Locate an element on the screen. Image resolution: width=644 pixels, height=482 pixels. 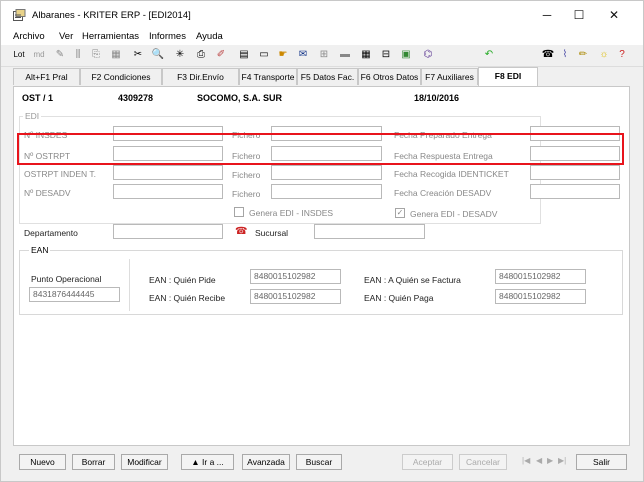
genera-desadv-checkbox: ✓ is located at coordinates (400, 213).